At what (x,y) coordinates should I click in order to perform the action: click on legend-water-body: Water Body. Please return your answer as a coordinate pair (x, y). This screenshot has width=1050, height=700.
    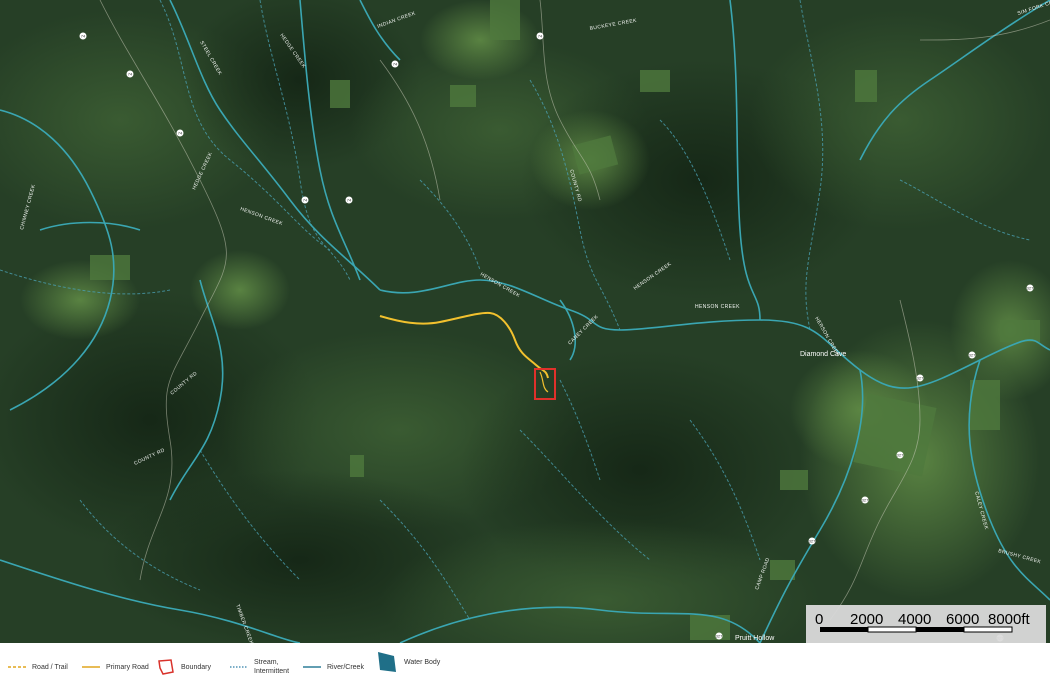
    Looking at the image, I should click on (408, 662).